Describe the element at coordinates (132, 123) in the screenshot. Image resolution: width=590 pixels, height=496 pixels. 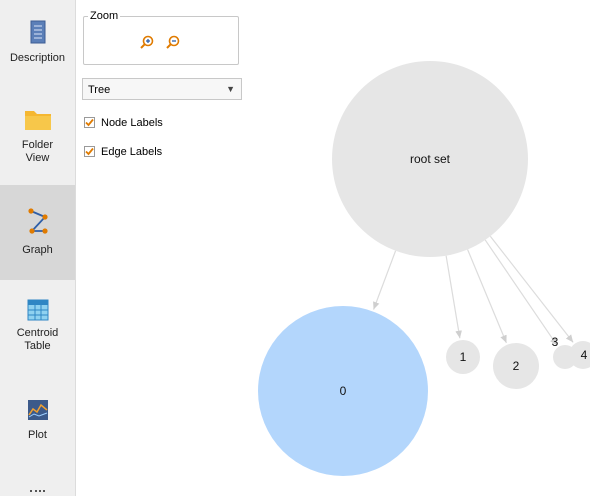
I see `node-labels-label: Node Labels` at that location.